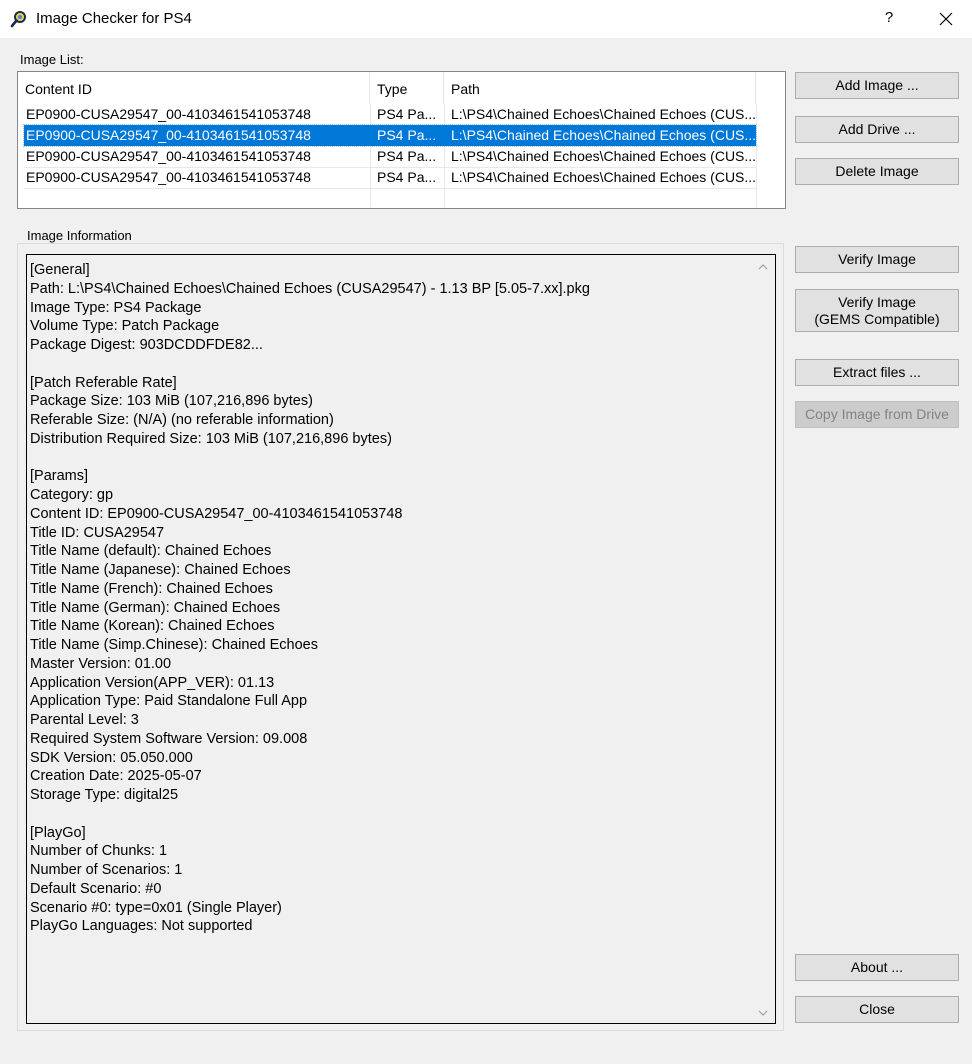 The image size is (972, 1064). Describe the element at coordinates (877, 1009) in the screenshot. I see `close-button: Close` at that location.